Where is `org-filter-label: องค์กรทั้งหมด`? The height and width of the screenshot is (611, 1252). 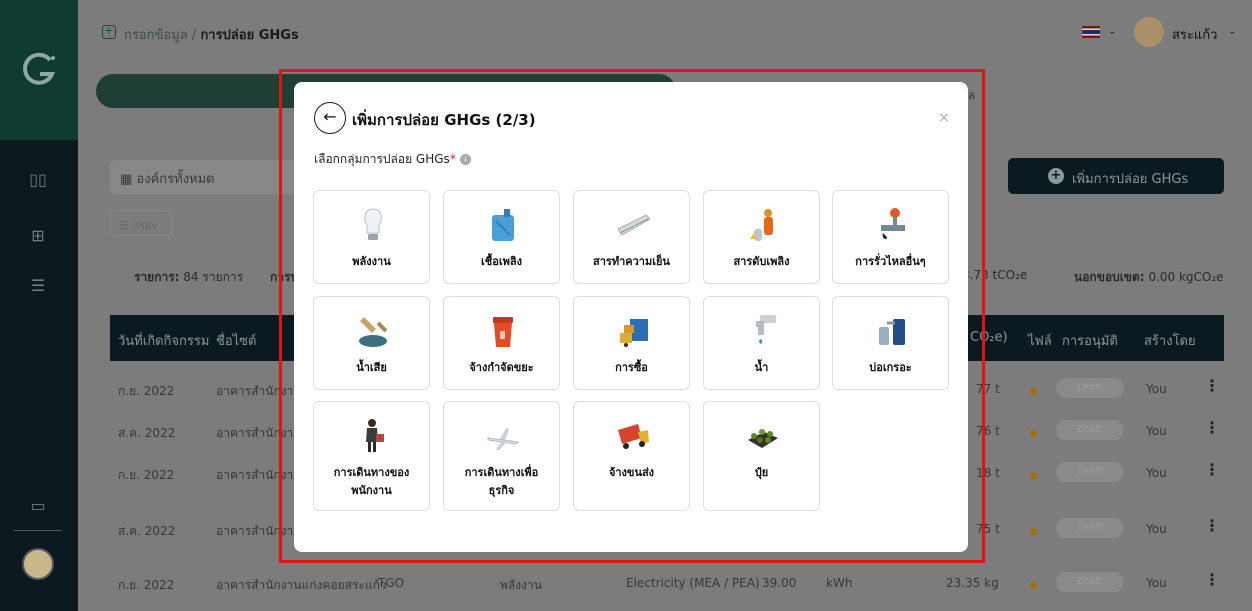
org-filter-label: องค์กรทั้งหมด is located at coordinates (175, 179).